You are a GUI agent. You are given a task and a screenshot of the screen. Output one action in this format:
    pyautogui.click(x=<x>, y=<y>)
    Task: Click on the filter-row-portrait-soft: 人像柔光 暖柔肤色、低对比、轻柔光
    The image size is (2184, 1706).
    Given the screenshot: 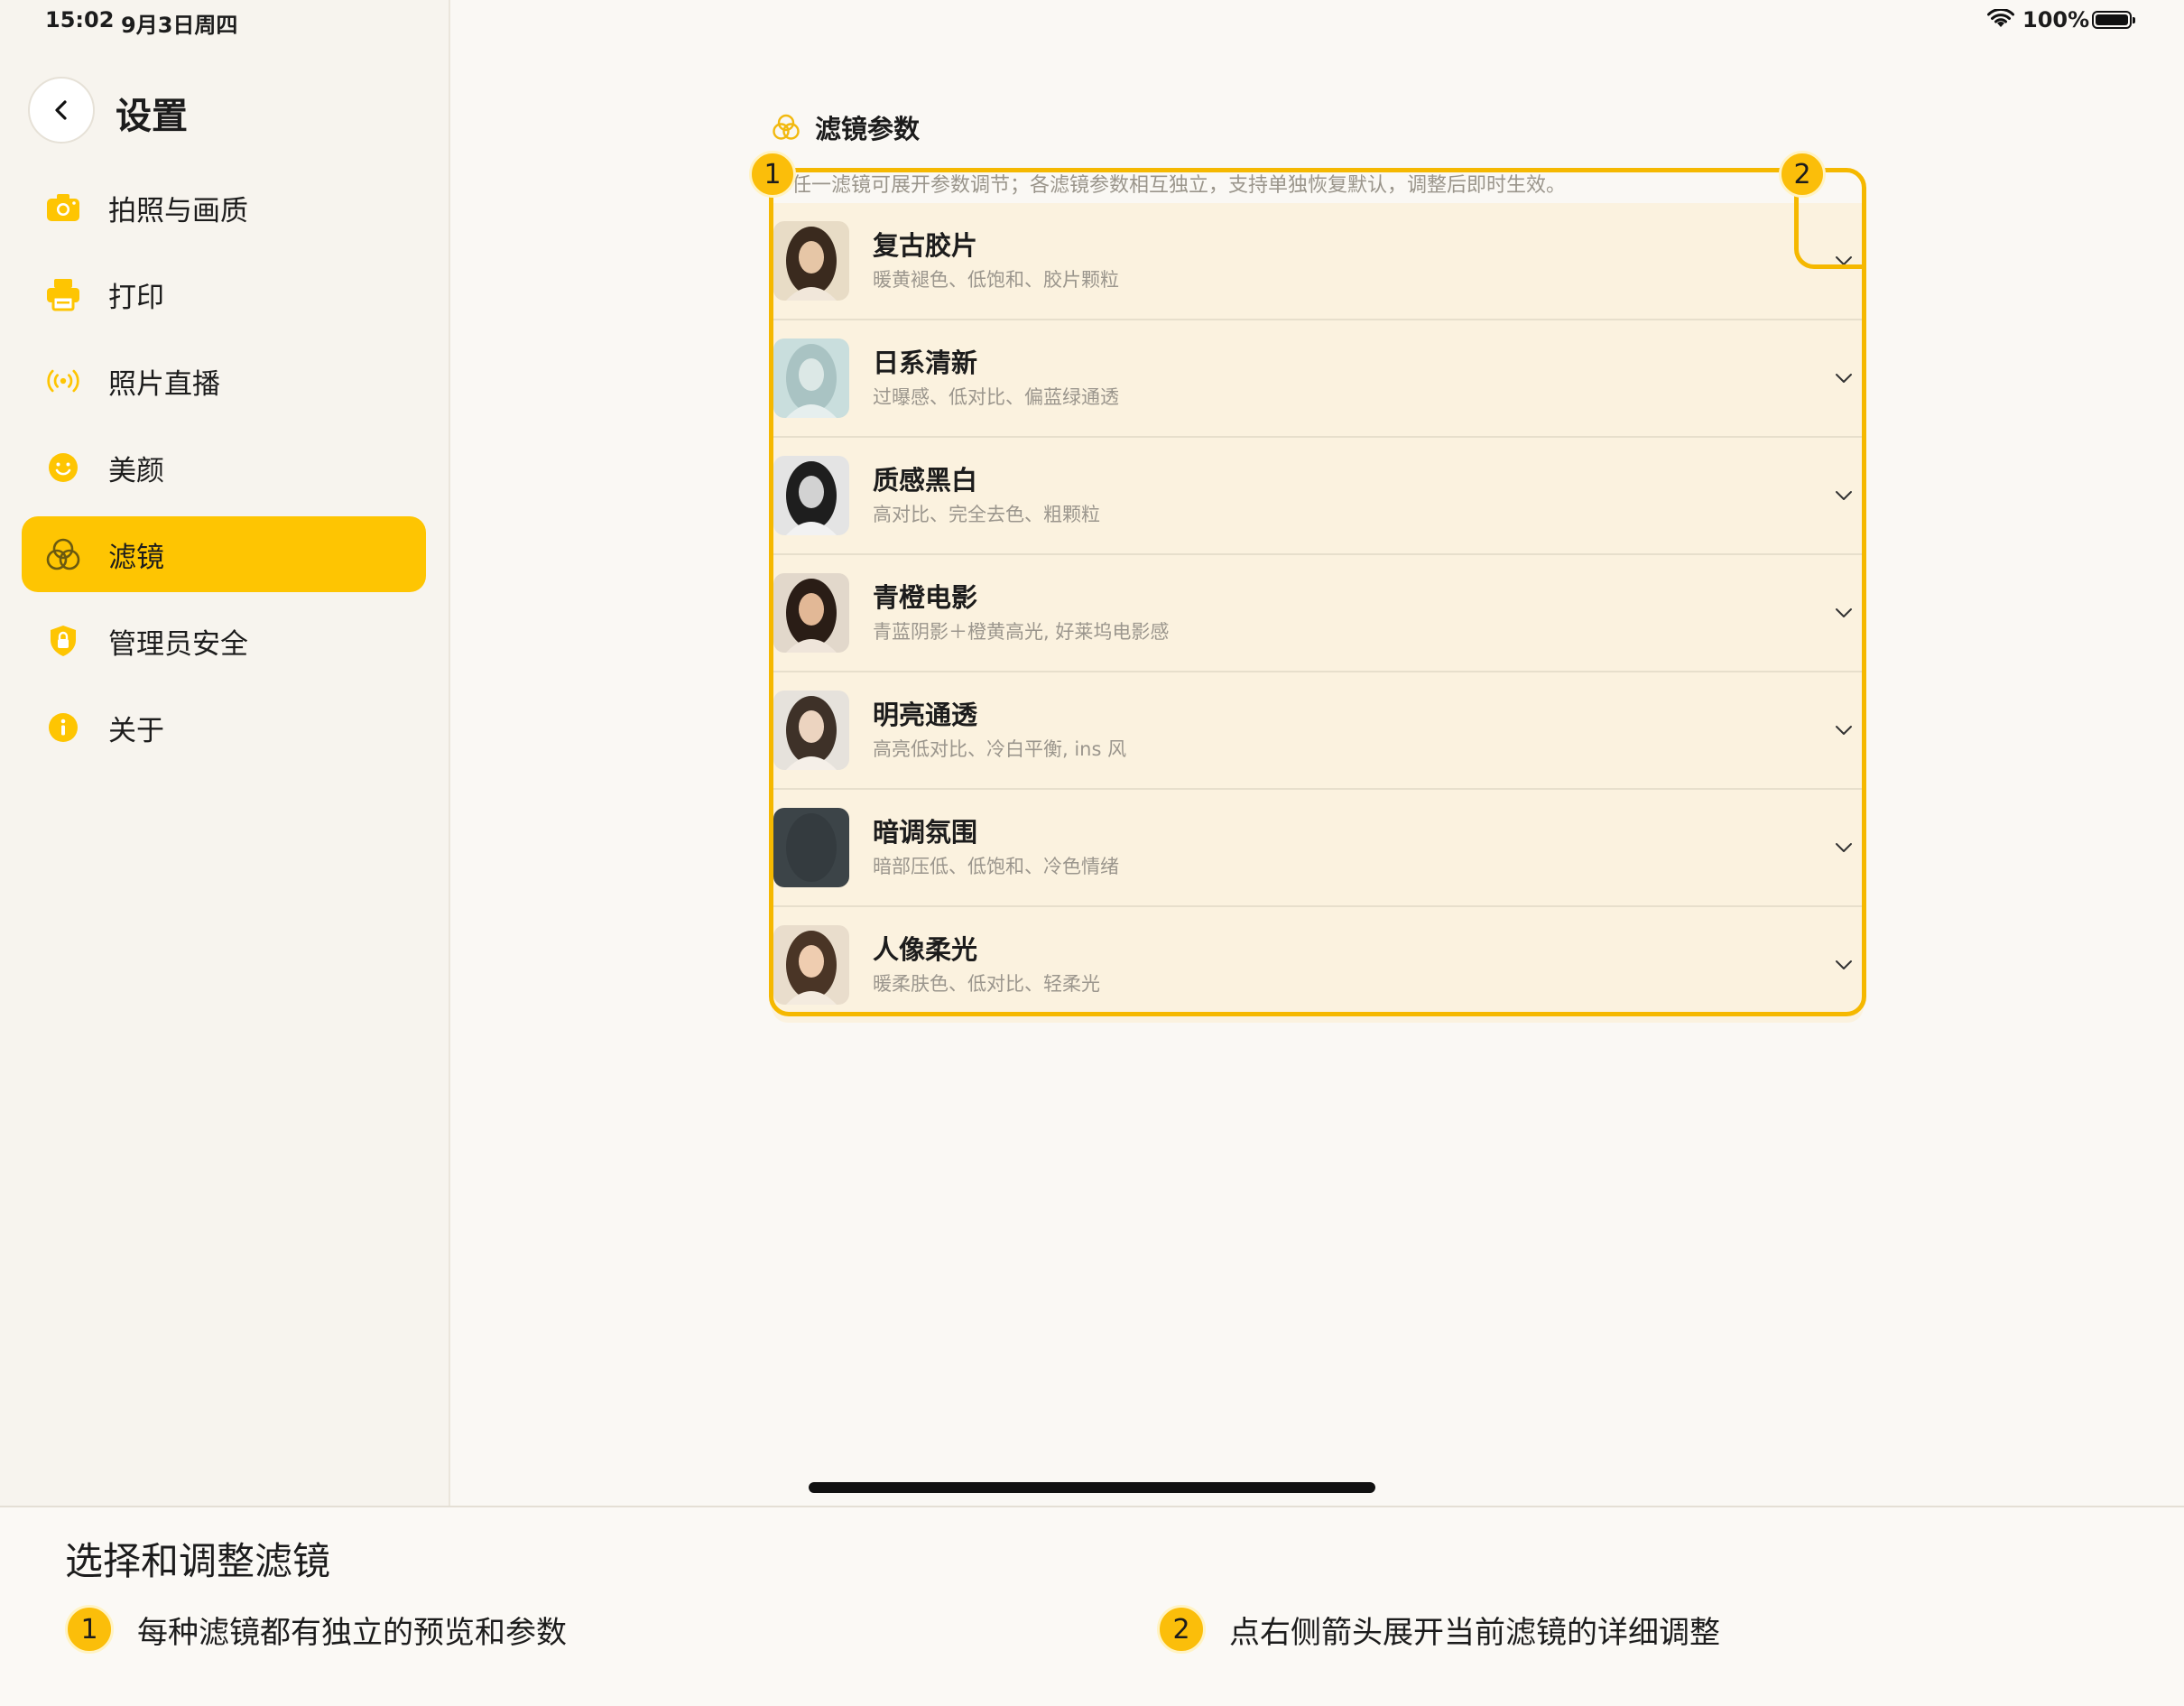 What is the action you would take?
    pyautogui.click(x=1318, y=965)
    